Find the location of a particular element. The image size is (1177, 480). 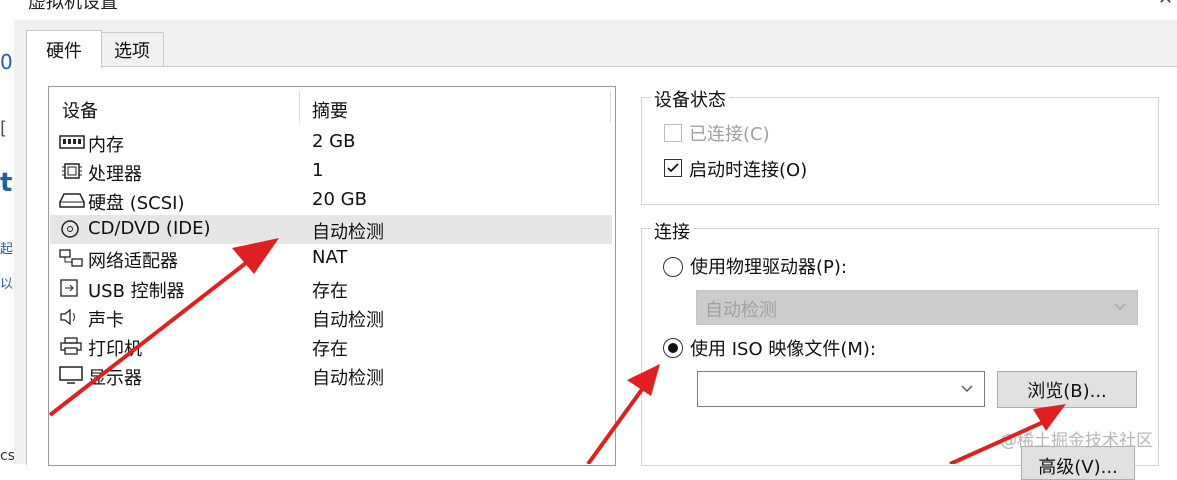

connect-at-power-on-label: 启动时连接(O) is located at coordinates (748, 170).